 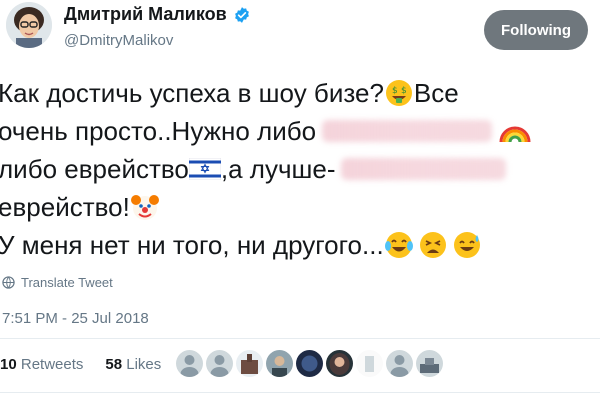 I want to click on user-handle: @DmitryMalikov, so click(x=118, y=40).